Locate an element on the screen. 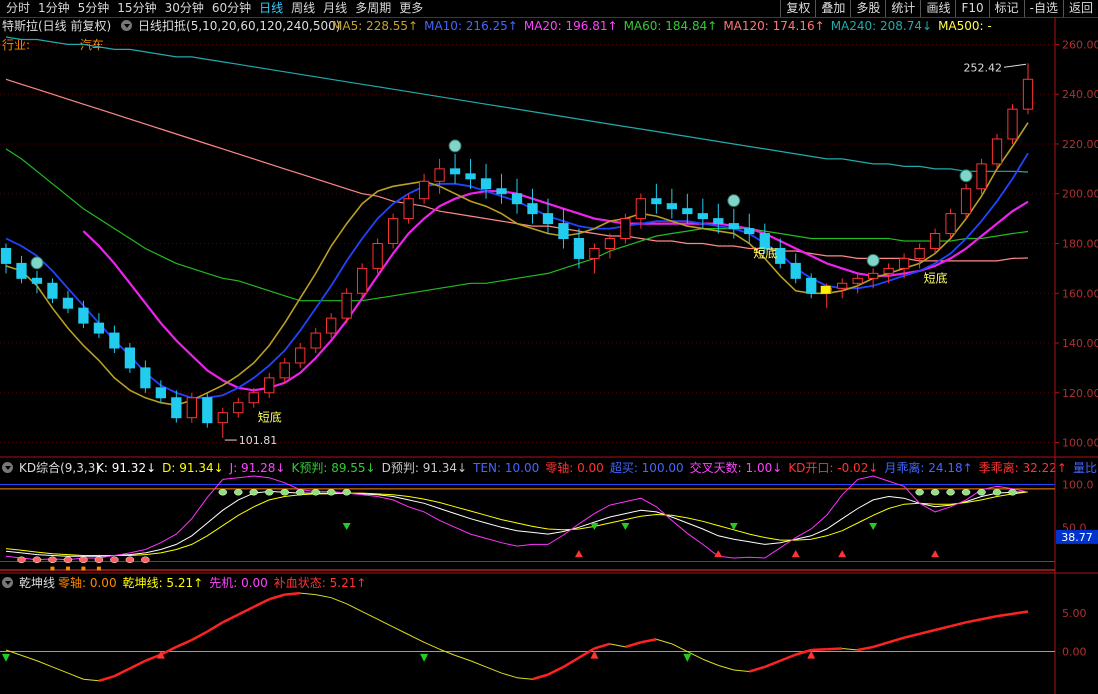  ma-label-6: MA500: - is located at coordinates (965, 26).